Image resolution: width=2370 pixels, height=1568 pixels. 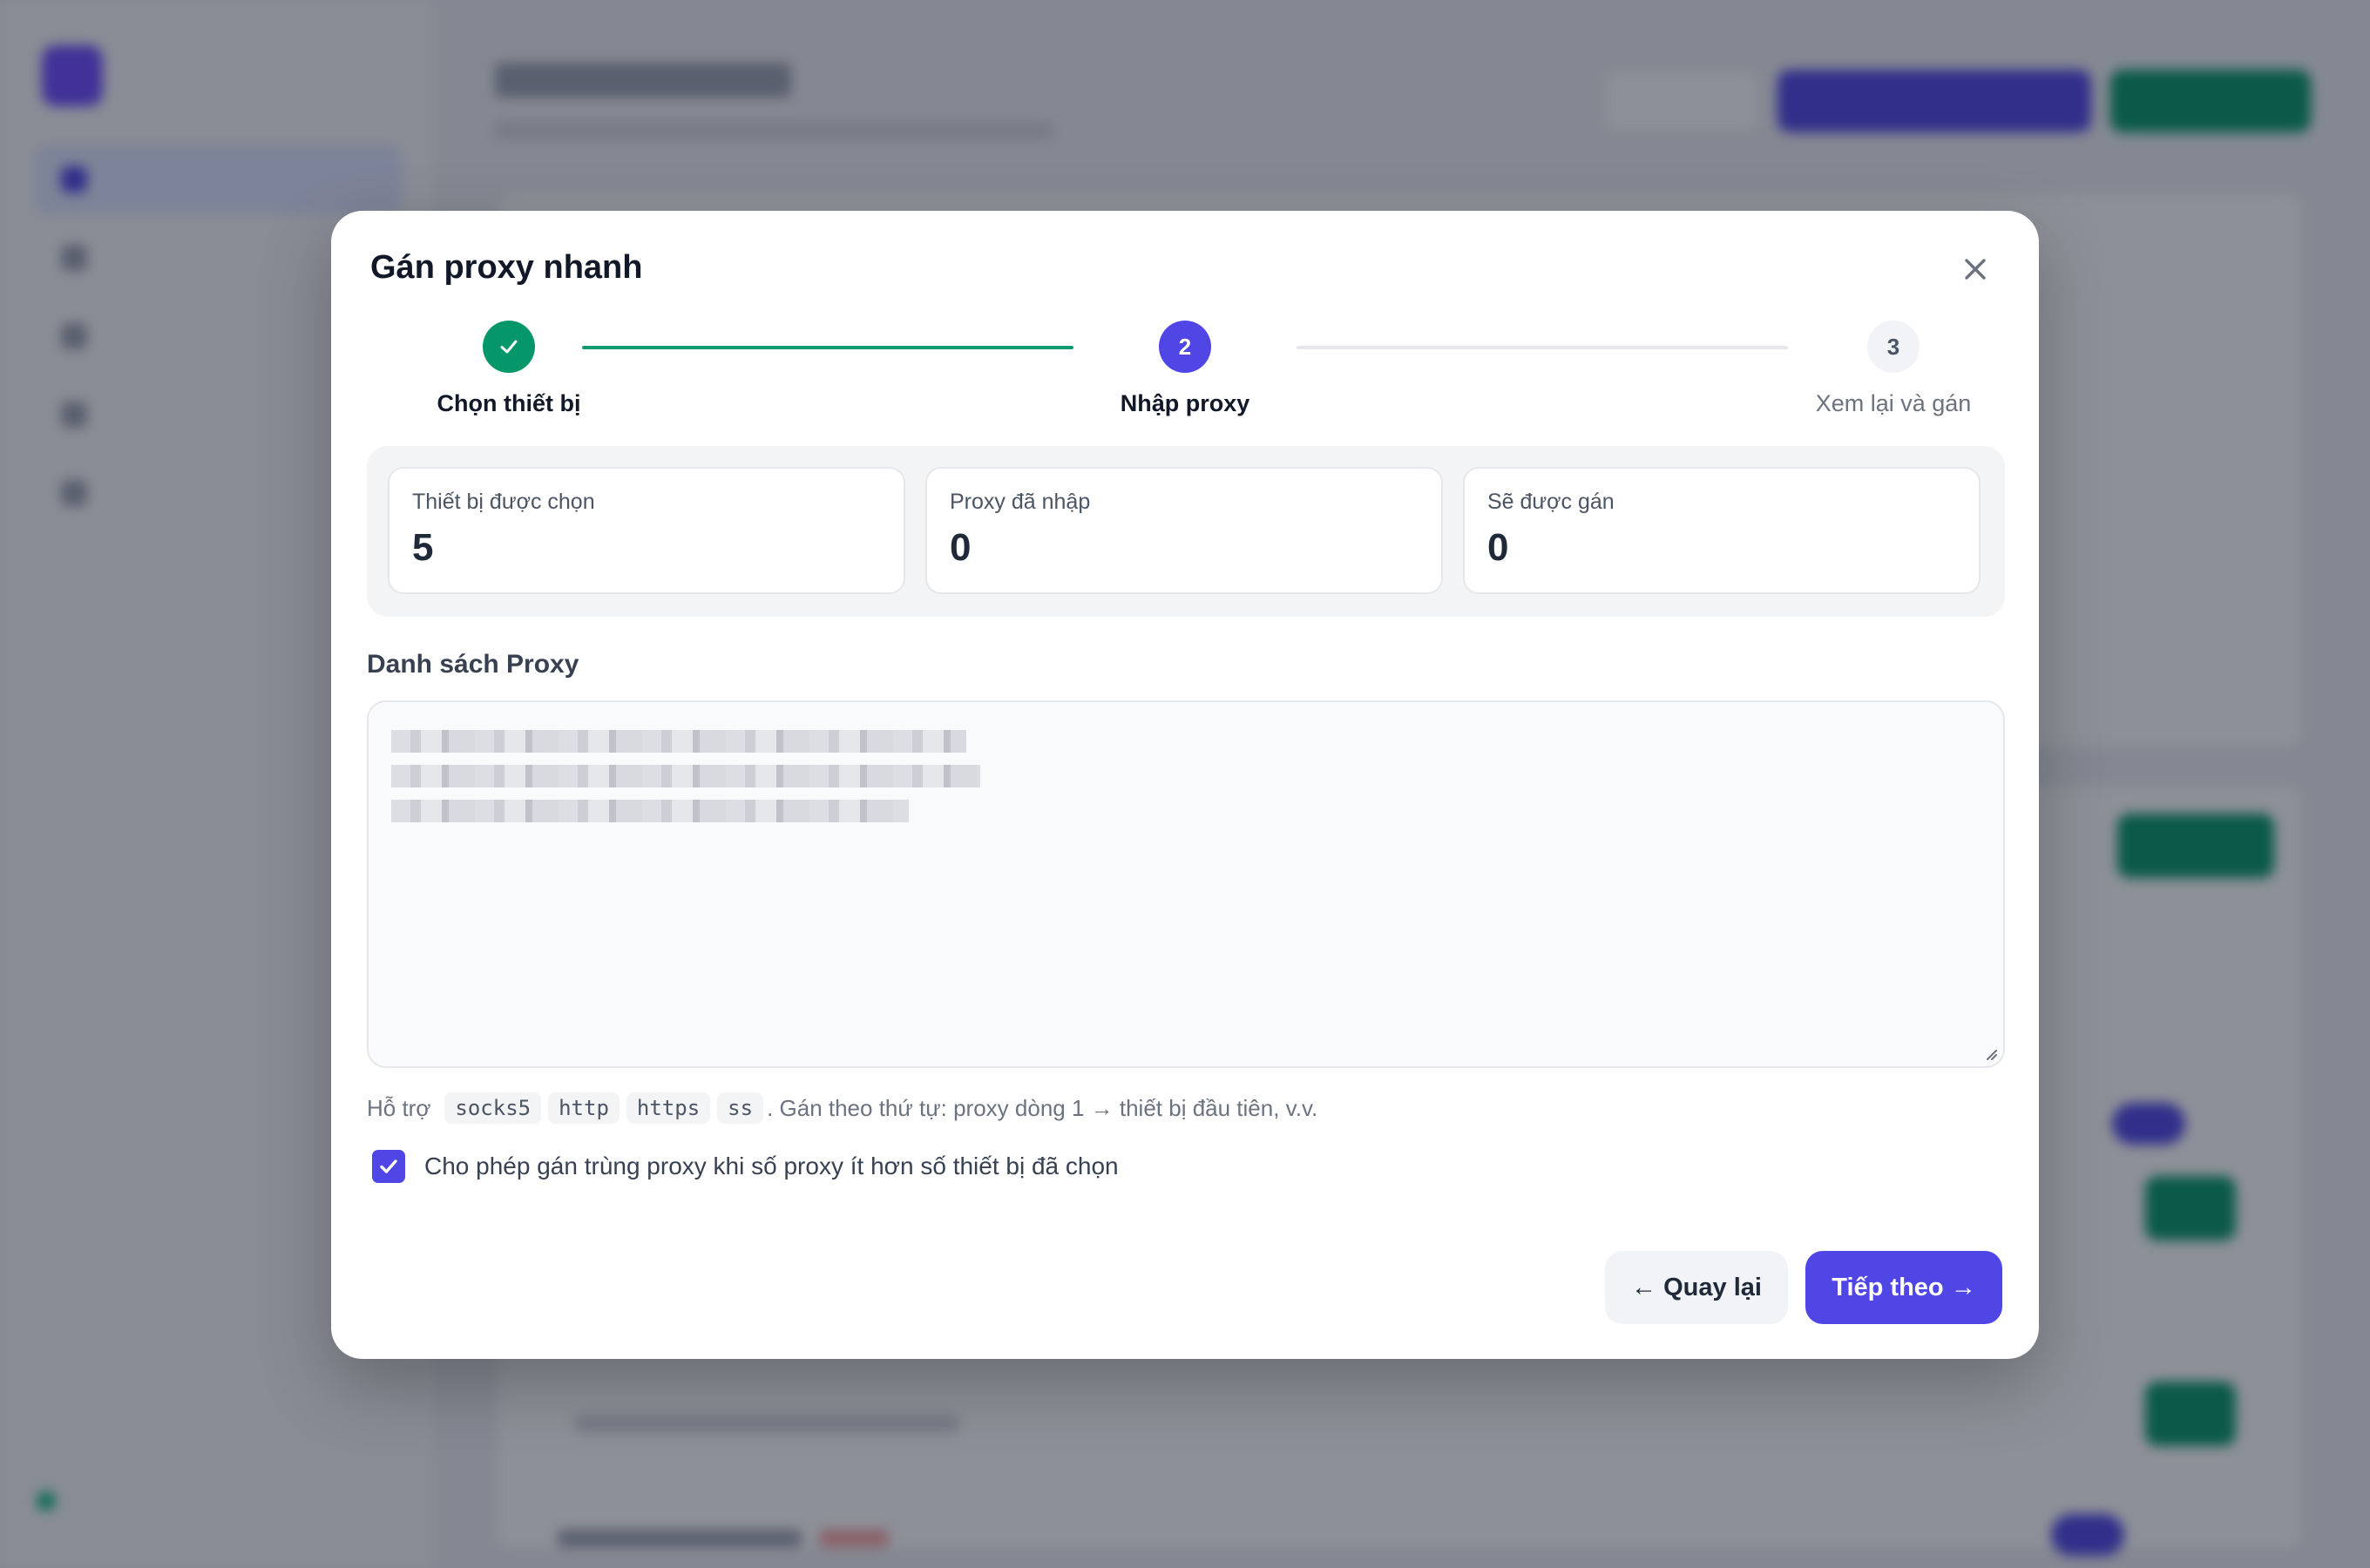 What do you see at coordinates (1551, 502) in the screenshot?
I see `stat-label: Sẽ được gán` at bounding box center [1551, 502].